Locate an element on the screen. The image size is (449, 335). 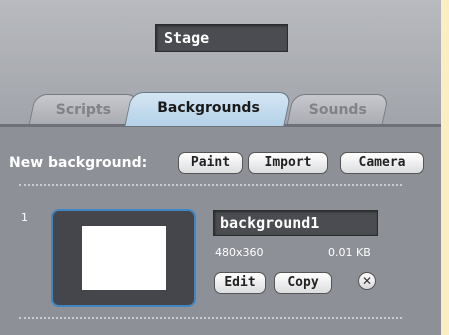
new-background-label: New background: is located at coordinates (78, 163).